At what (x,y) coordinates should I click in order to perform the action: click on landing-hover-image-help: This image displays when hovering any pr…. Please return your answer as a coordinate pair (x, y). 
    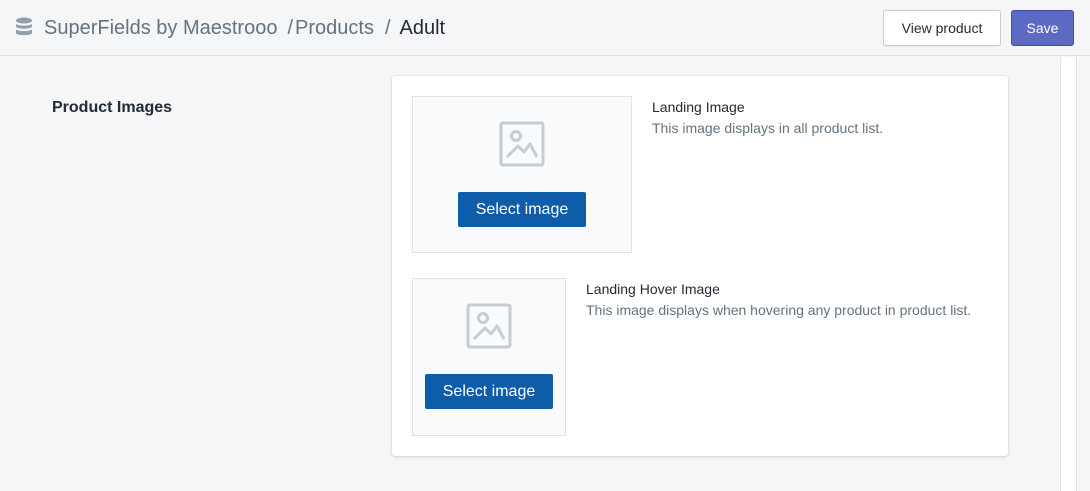
    Looking at the image, I should click on (779, 310).